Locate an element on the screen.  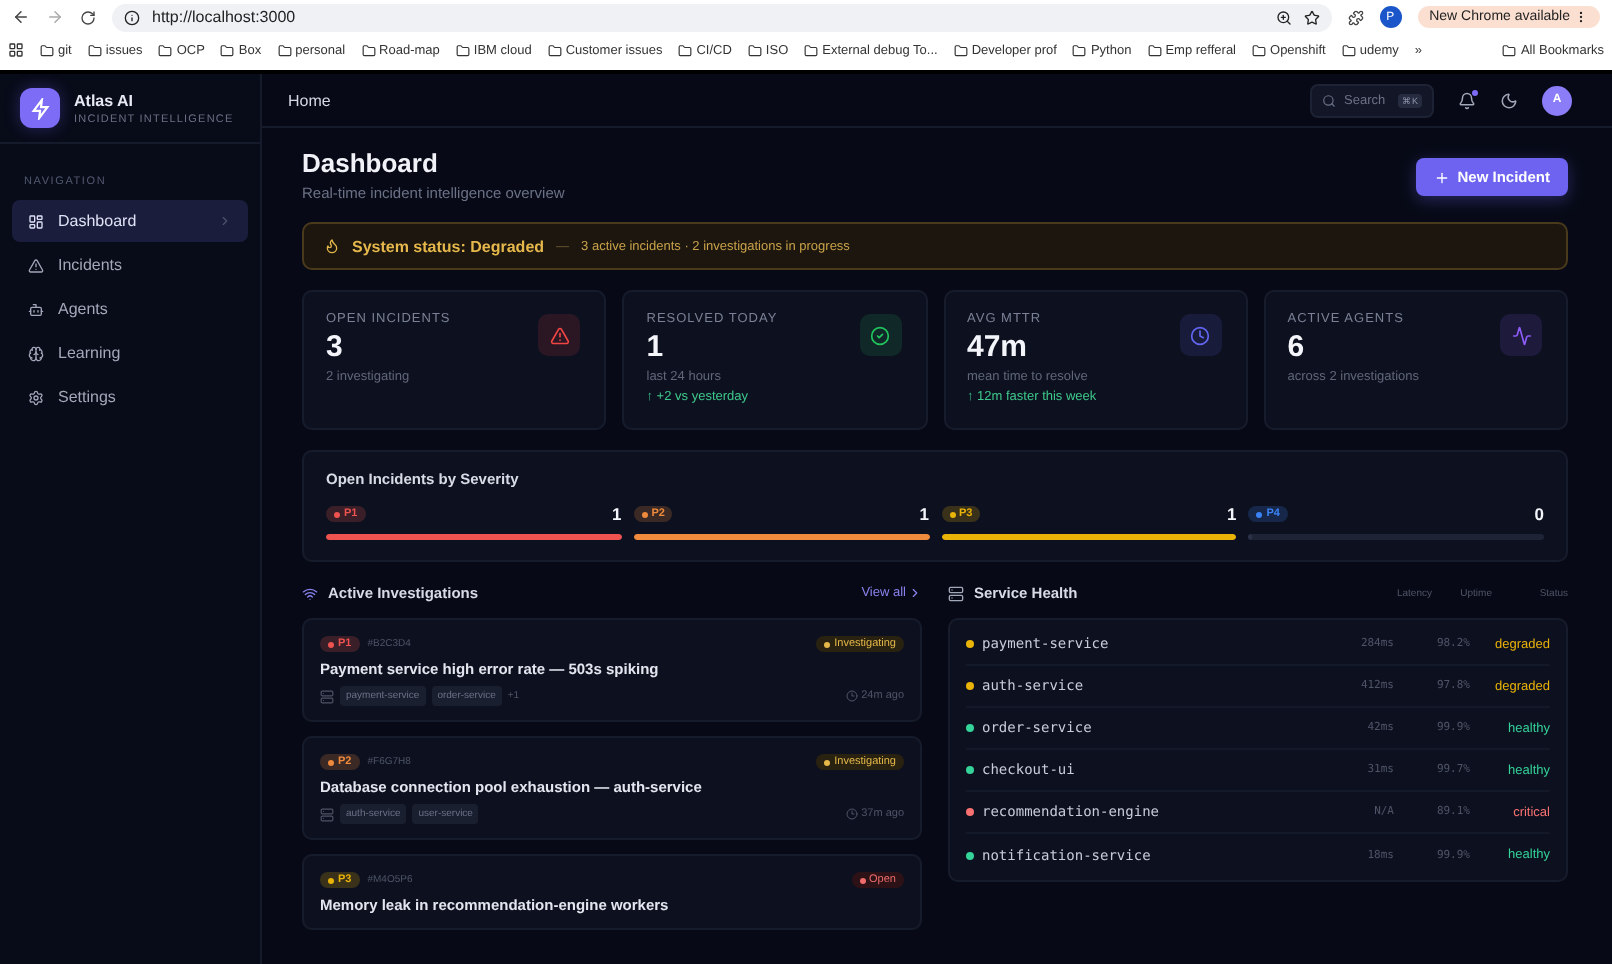
logo-icon is located at coordinates (40, 108).